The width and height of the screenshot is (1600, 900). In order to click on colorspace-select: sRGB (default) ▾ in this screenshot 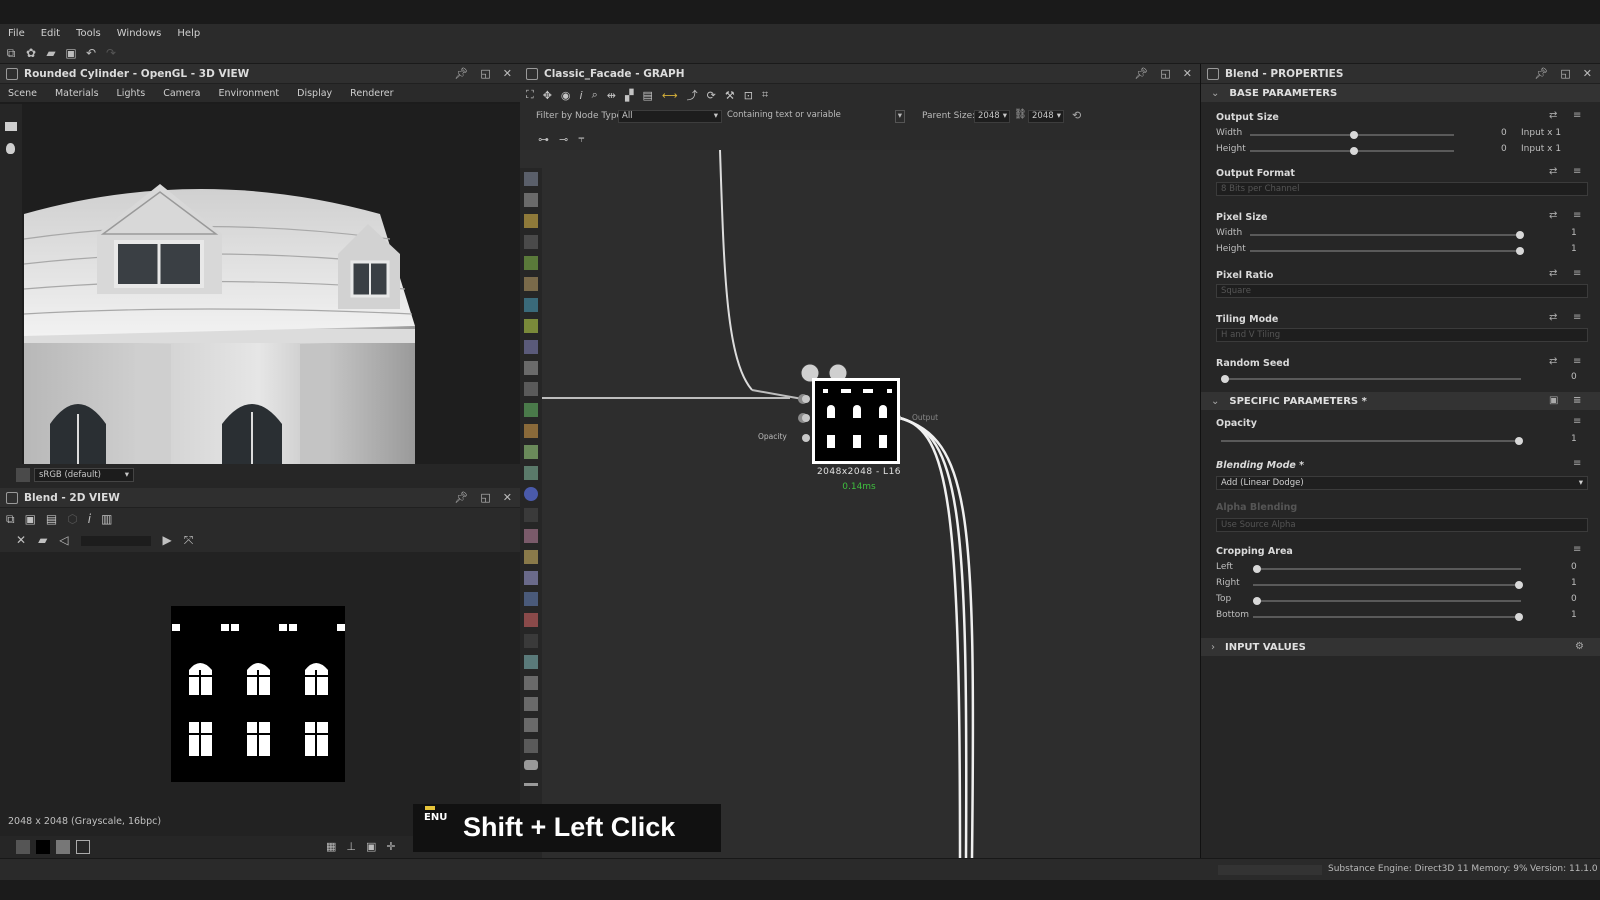, I will do `click(84, 475)`.